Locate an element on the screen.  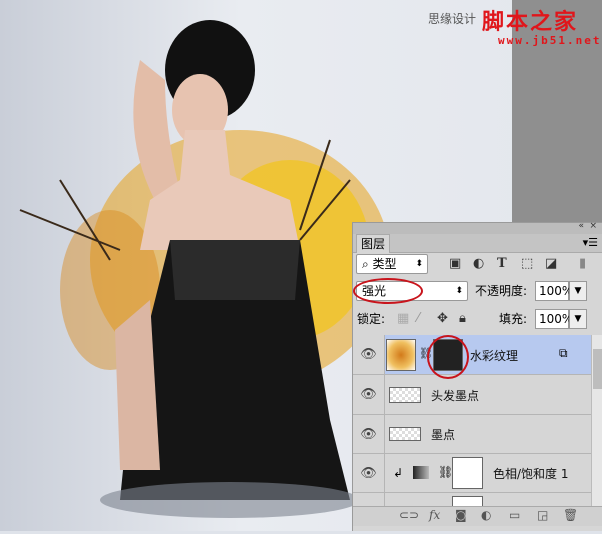
hue-saturation-icon is located at coordinates (421, 472).